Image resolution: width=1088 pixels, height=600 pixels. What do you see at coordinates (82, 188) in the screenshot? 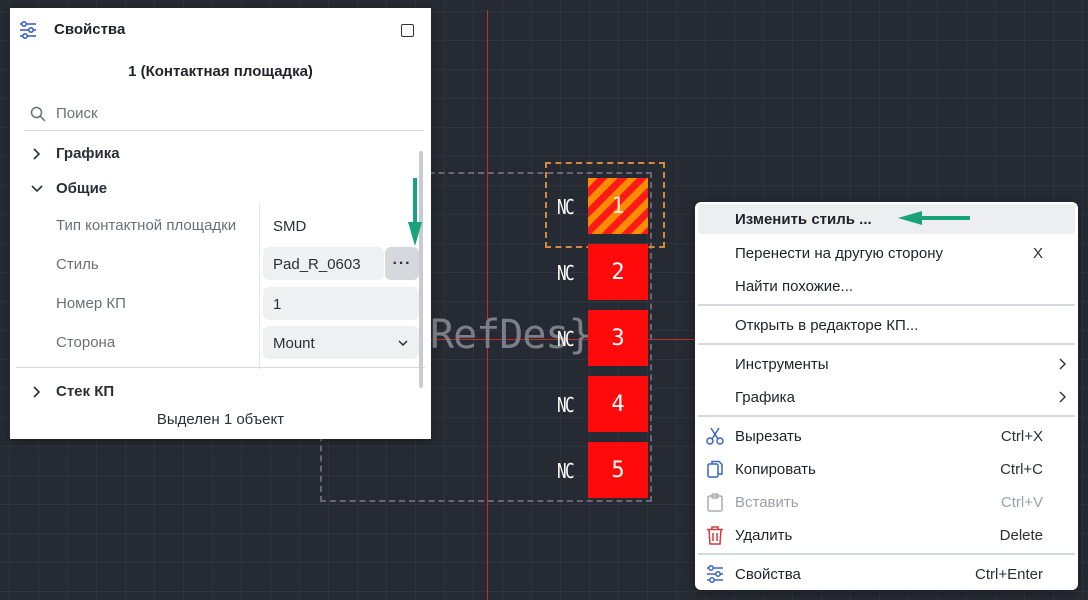
I see `section-label: Общие` at bounding box center [82, 188].